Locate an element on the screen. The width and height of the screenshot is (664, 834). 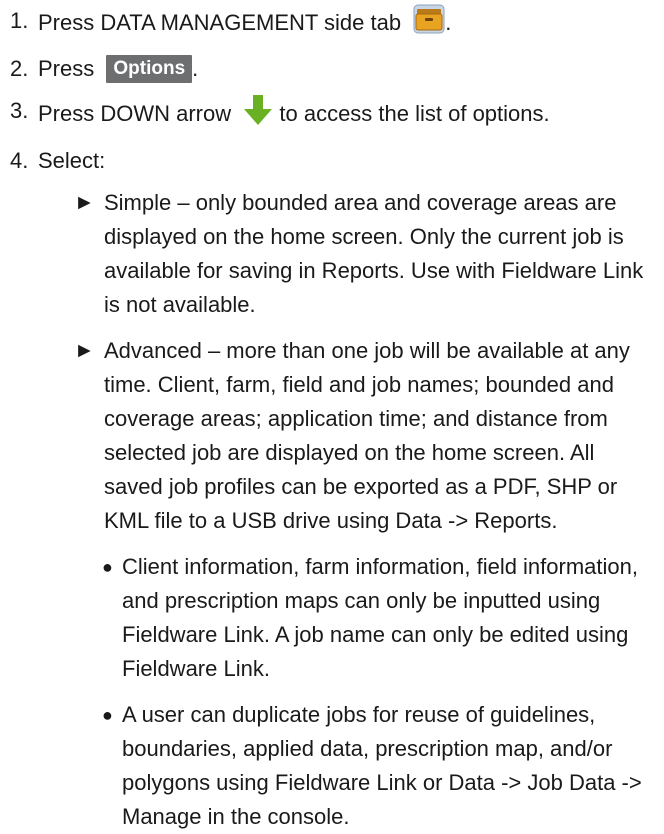
step-1: 1. Press DATA MANAGEMENT side tab . is located at coordinates (332, 24).